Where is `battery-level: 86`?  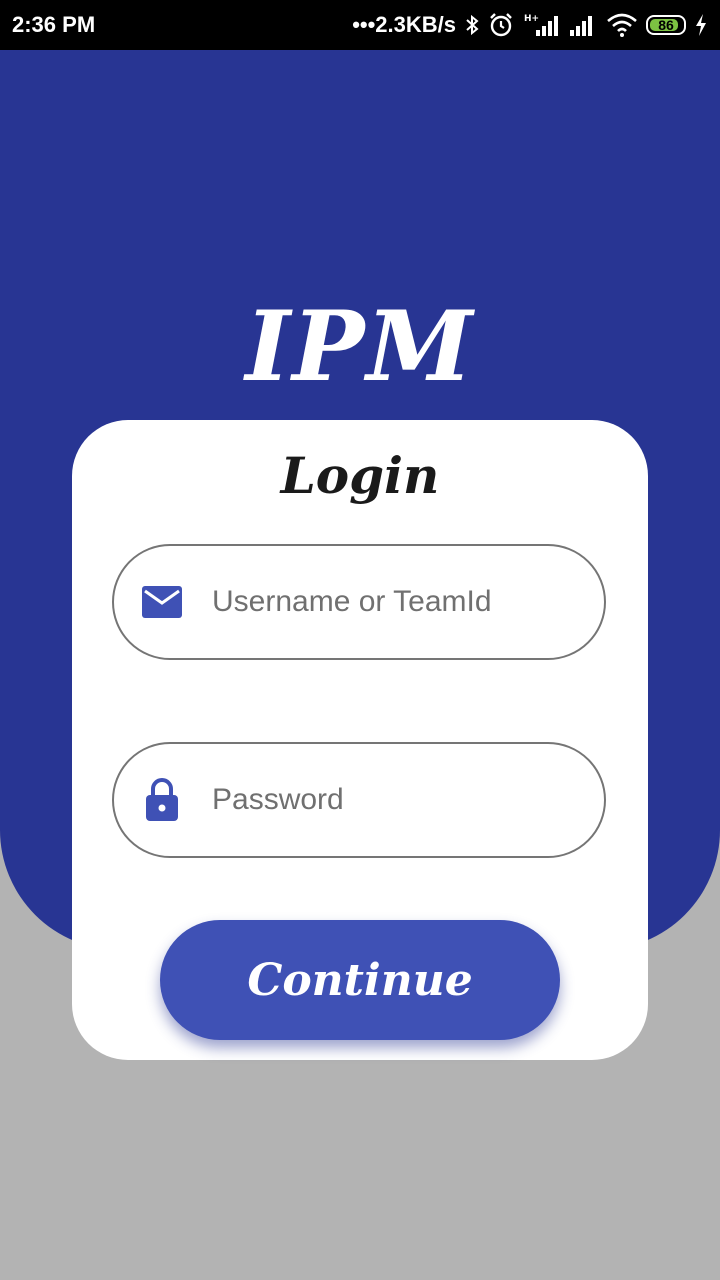 battery-level: 86 is located at coordinates (666, 25).